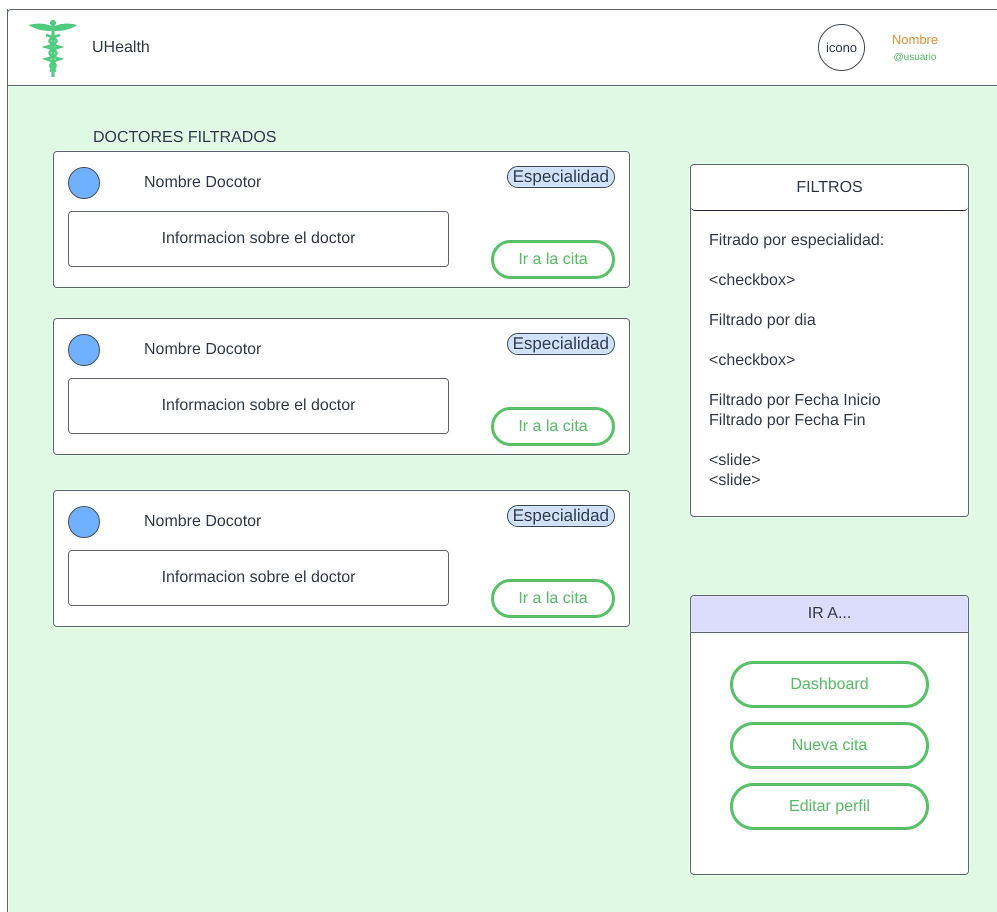  Describe the element at coordinates (915, 57) in the screenshot. I see `user-handle: @usuario` at that location.